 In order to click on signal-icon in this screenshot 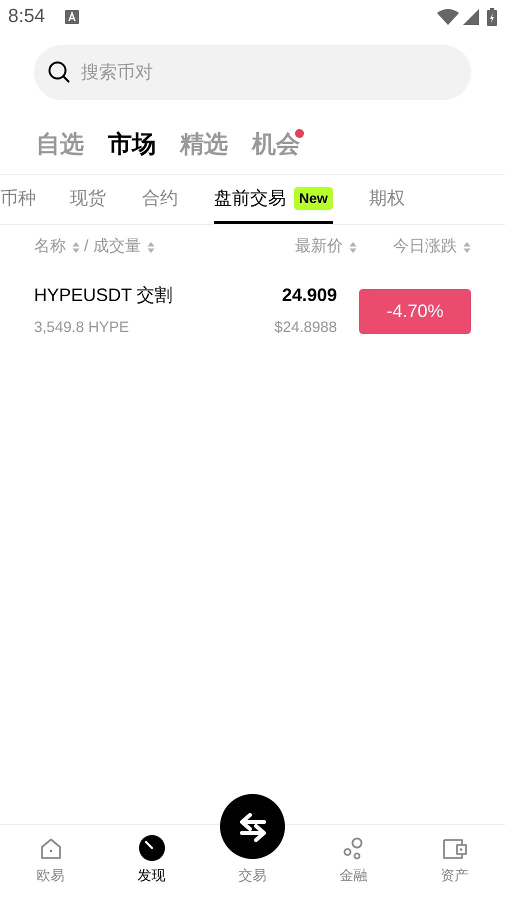, I will do `click(471, 17)`.